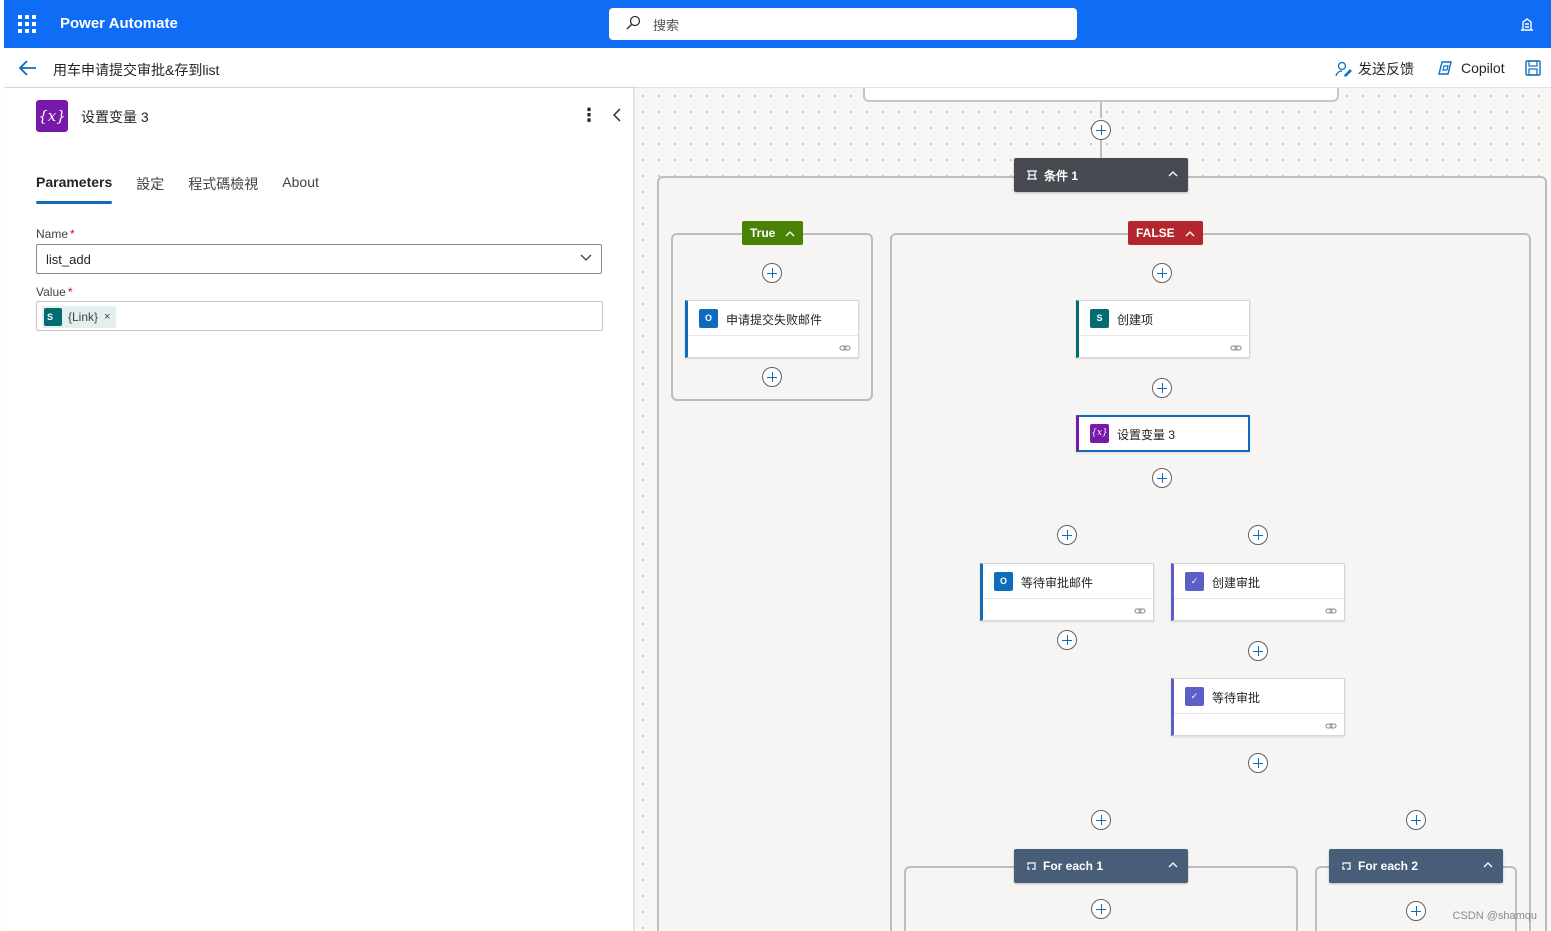  Describe the element at coordinates (136, 70) in the screenshot. I see `flow-title: 用车申请提交审批&存到list` at that location.